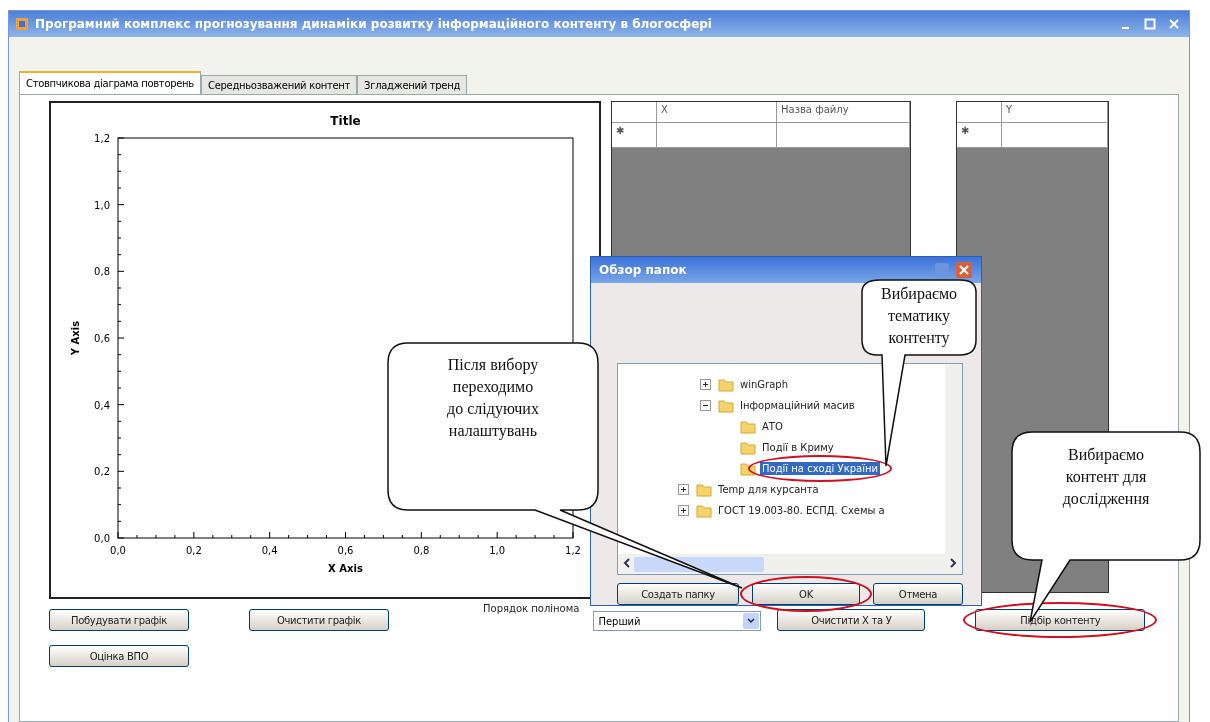  Describe the element at coordinates (1106, 477) in the screenshot. I see `callout-text: Вибираємо контент для дослідження` at that location.